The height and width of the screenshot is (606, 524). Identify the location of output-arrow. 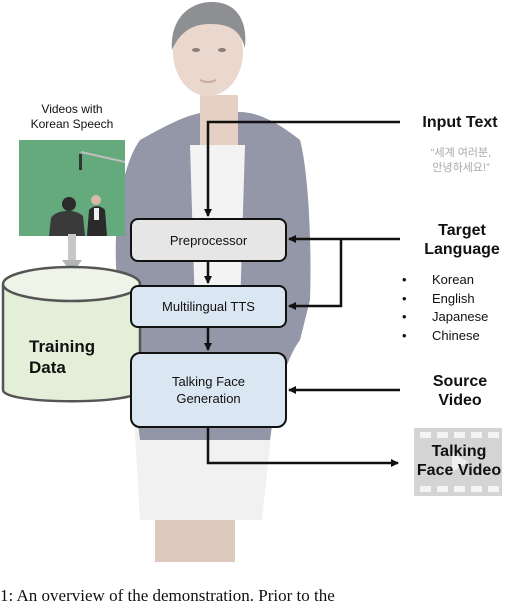
(302, 446).